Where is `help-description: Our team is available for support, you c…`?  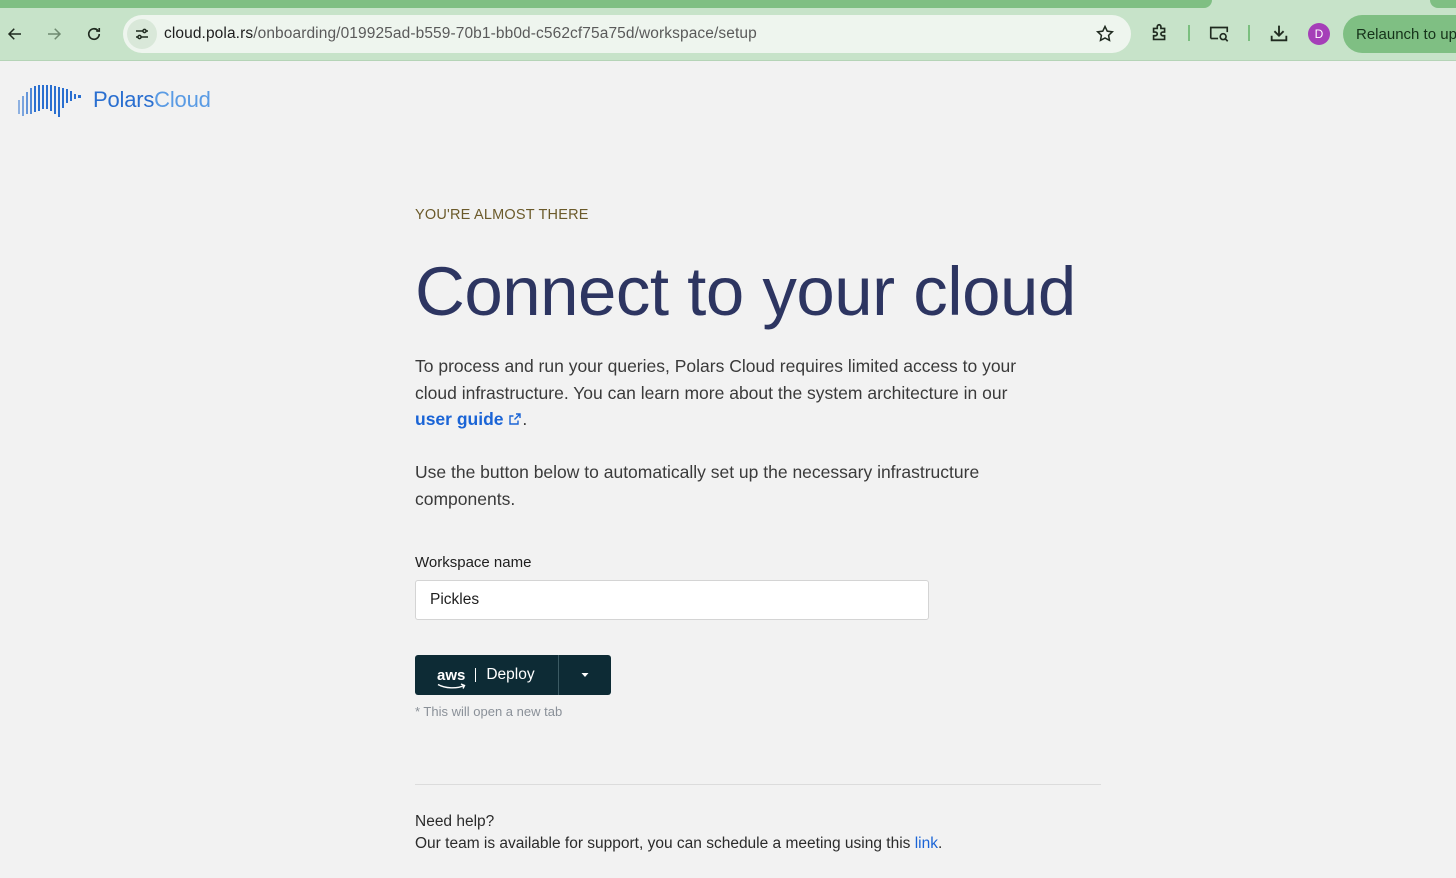
help-description: Our team is available for support, you c… is located at coordinates (665, 843).